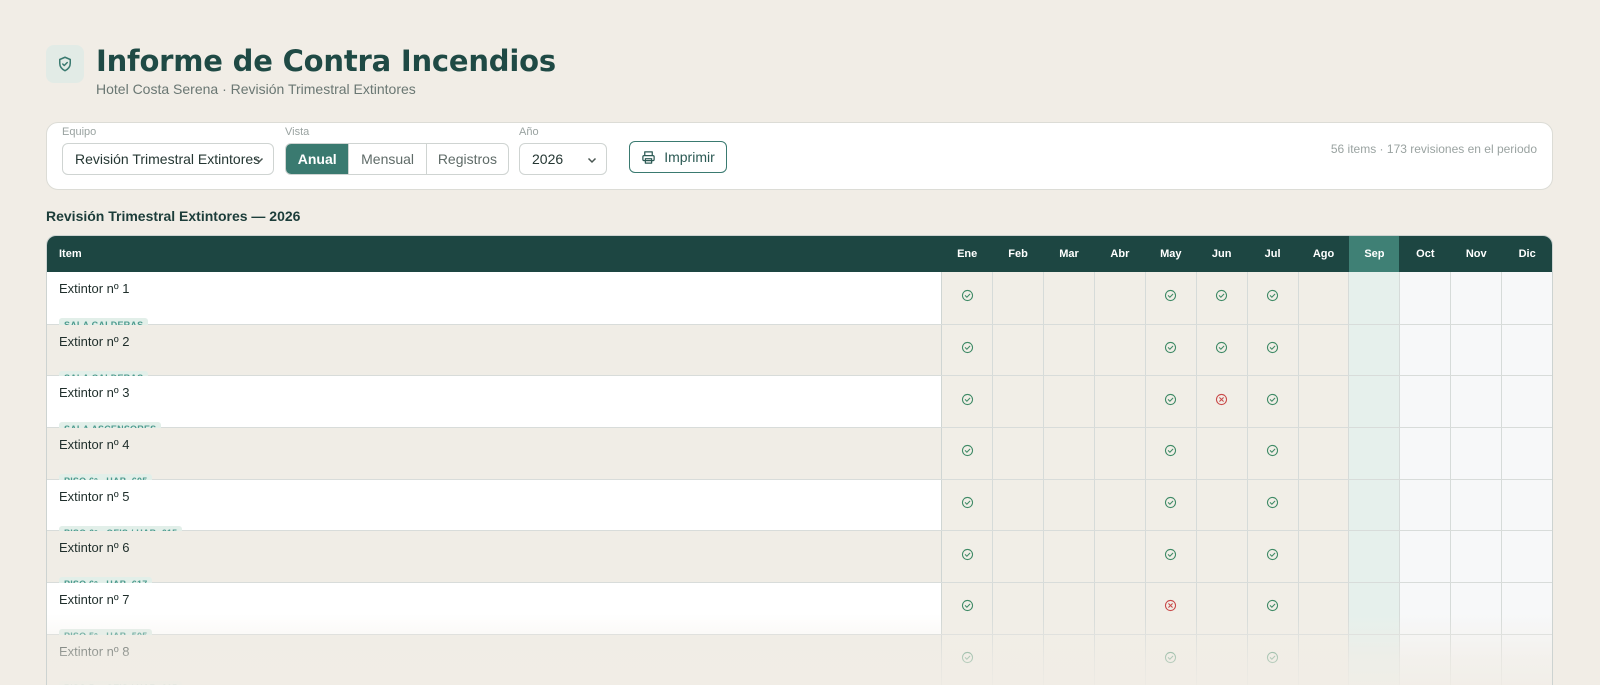 The height and width of the screenshot is (685, 1600). I want to click on table-row: Extintor nº 4PISO 6º - HAB. 605, so click(799, 458).